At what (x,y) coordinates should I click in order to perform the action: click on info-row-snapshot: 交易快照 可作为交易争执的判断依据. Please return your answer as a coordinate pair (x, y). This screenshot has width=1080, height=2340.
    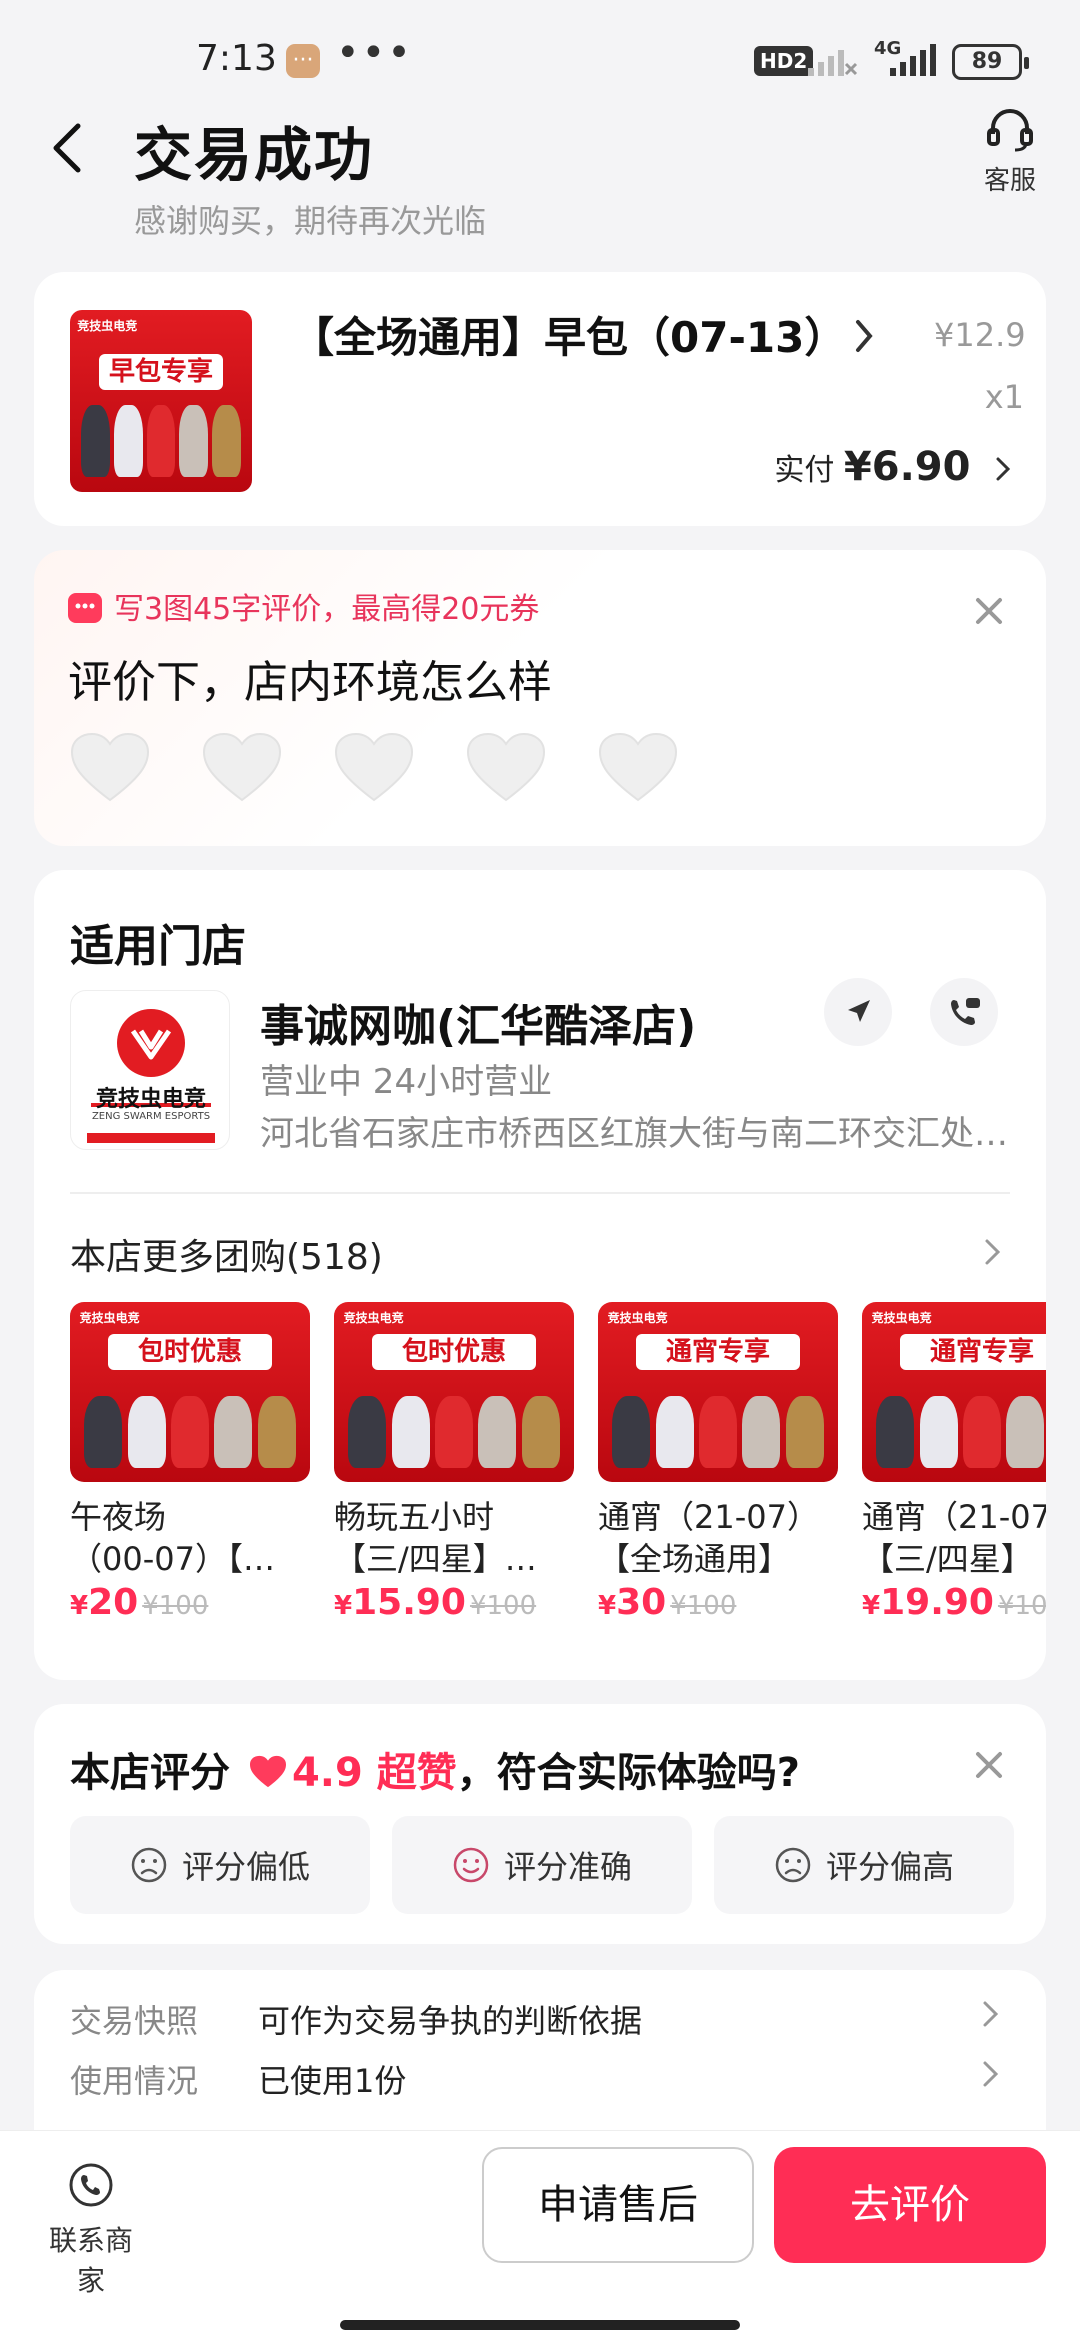
    Looking at the image, I should click on (356, 2019).